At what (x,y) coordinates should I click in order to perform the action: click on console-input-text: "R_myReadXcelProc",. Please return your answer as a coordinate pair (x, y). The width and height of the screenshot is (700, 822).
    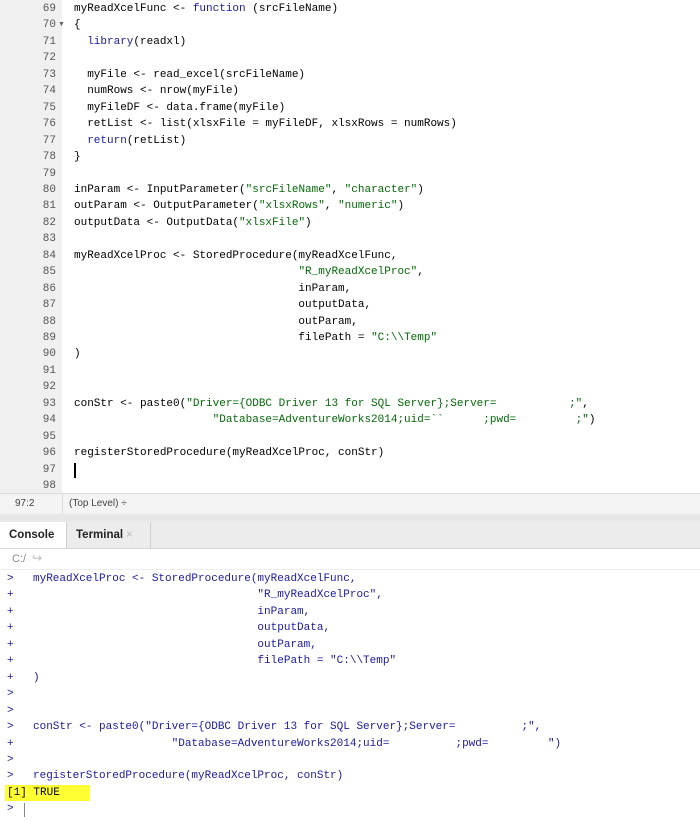
    Looking at the image, I should click on (208, 595).